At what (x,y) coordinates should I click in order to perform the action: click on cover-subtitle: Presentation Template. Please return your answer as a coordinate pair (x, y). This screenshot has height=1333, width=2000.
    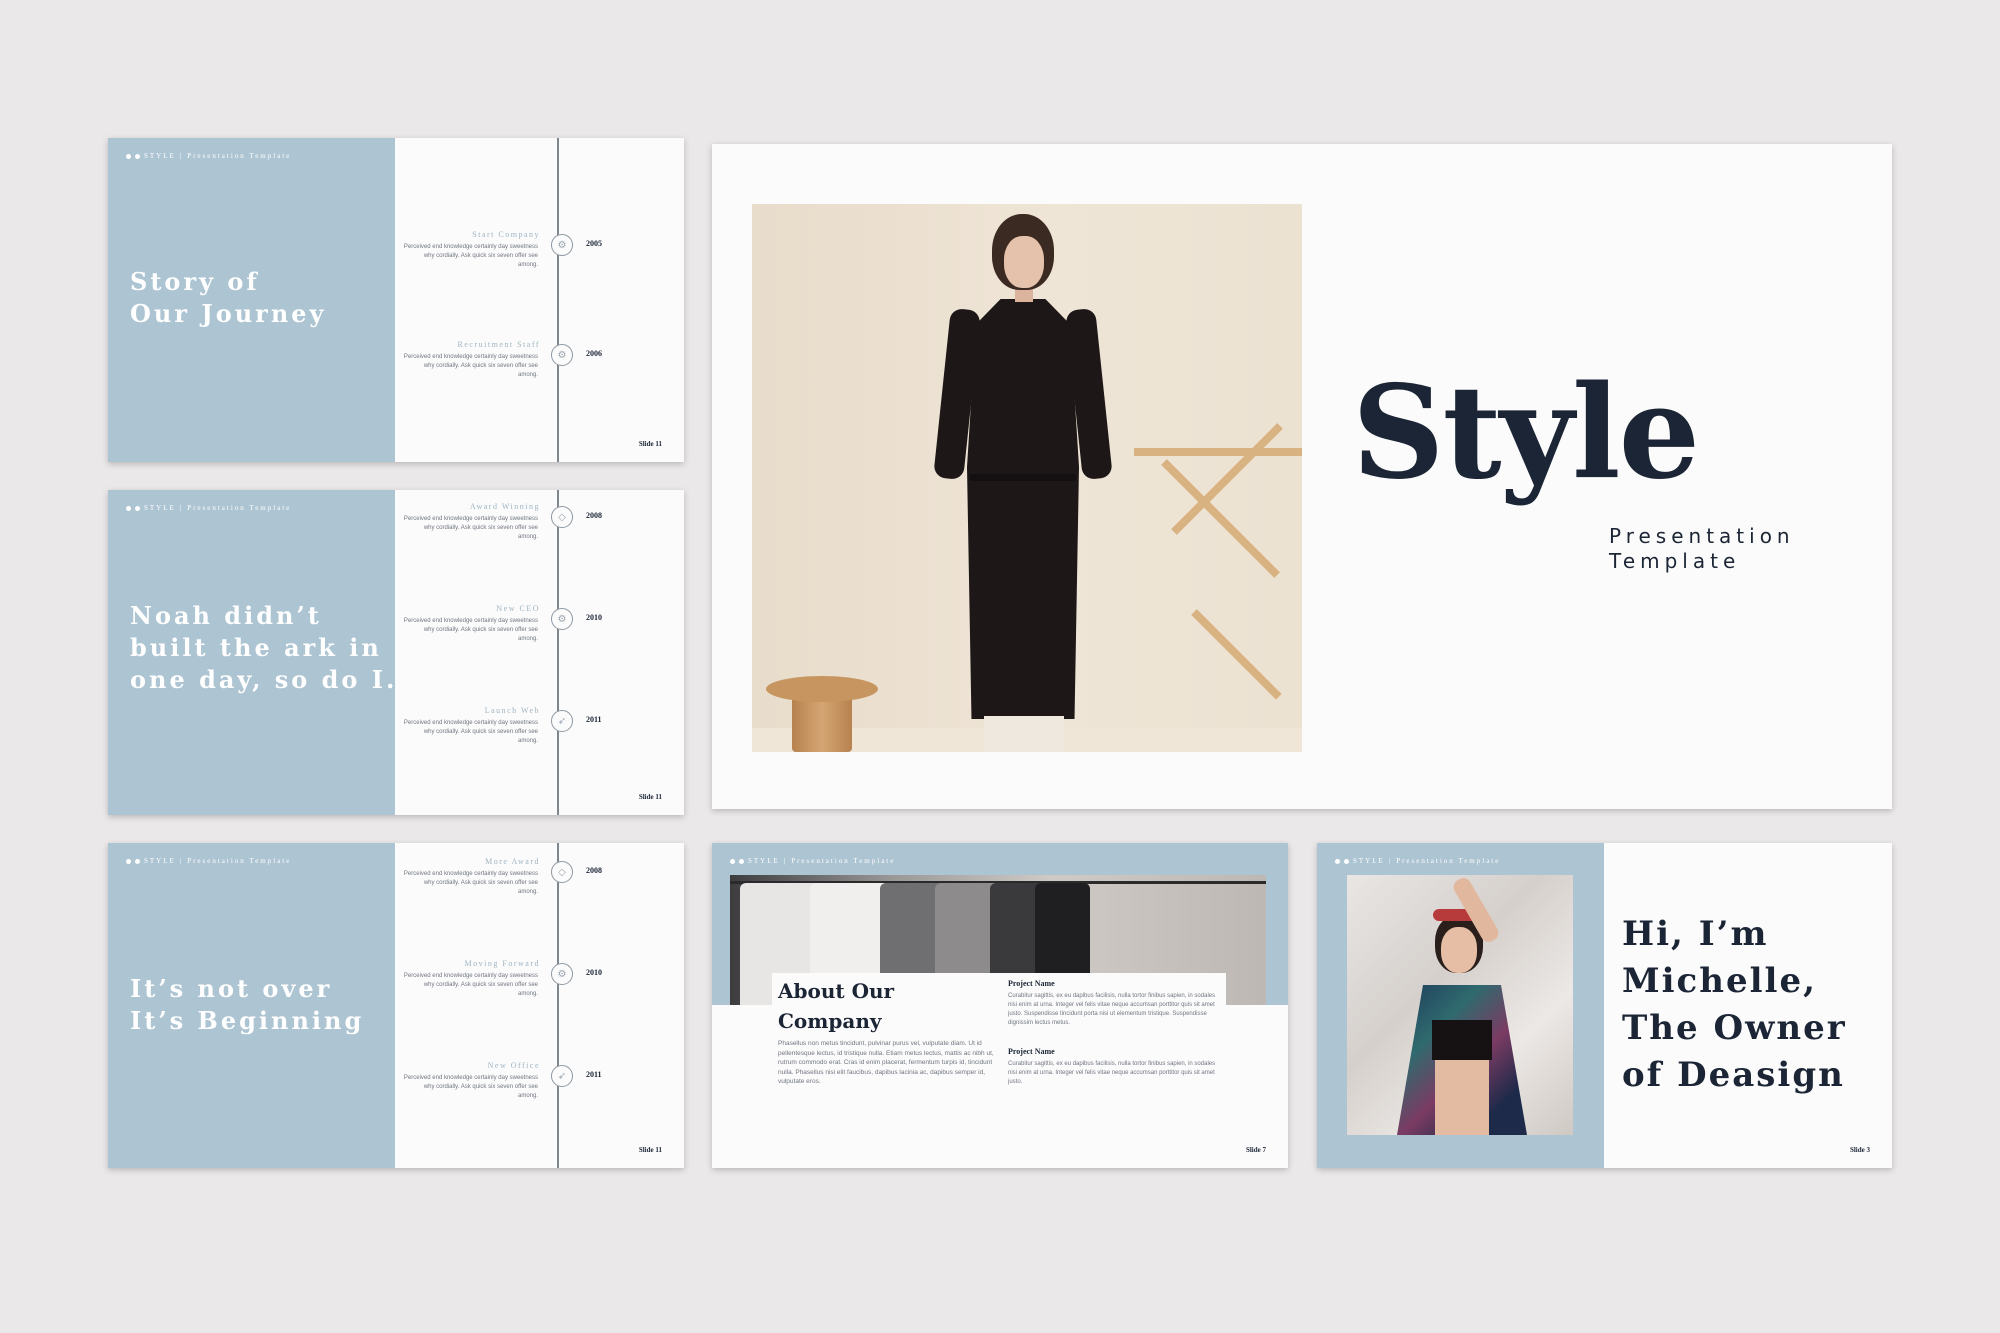
    Looking at the image, I should click on (1702, 549).